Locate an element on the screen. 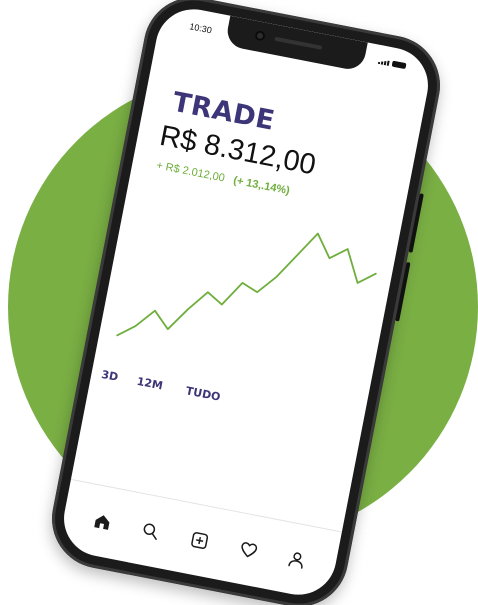 This screenshot has height=605, width=478. tab-favorites is located at coordinates (248, 550).